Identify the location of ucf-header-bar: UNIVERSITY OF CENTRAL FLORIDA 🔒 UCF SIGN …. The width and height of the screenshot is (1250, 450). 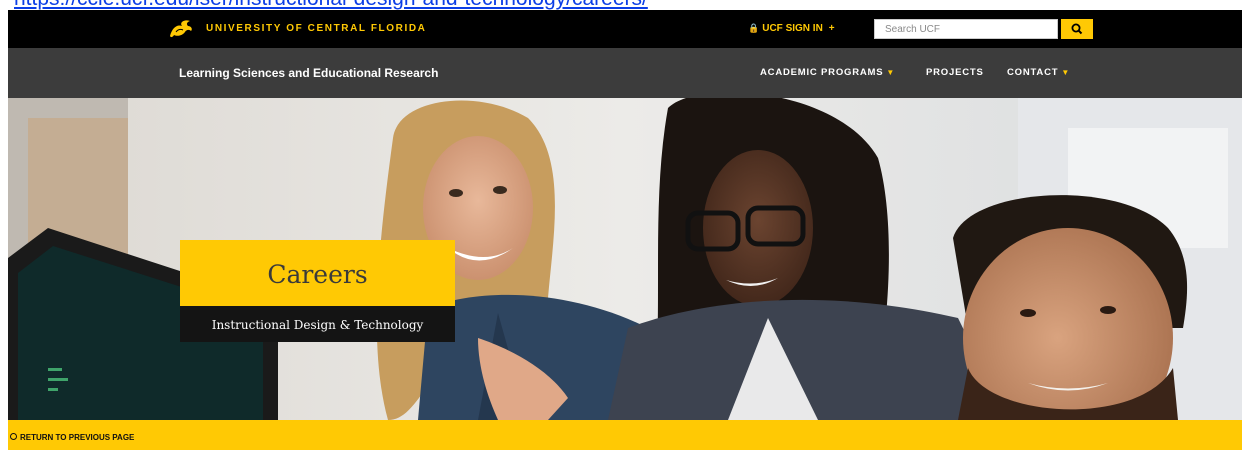
(625, 29).